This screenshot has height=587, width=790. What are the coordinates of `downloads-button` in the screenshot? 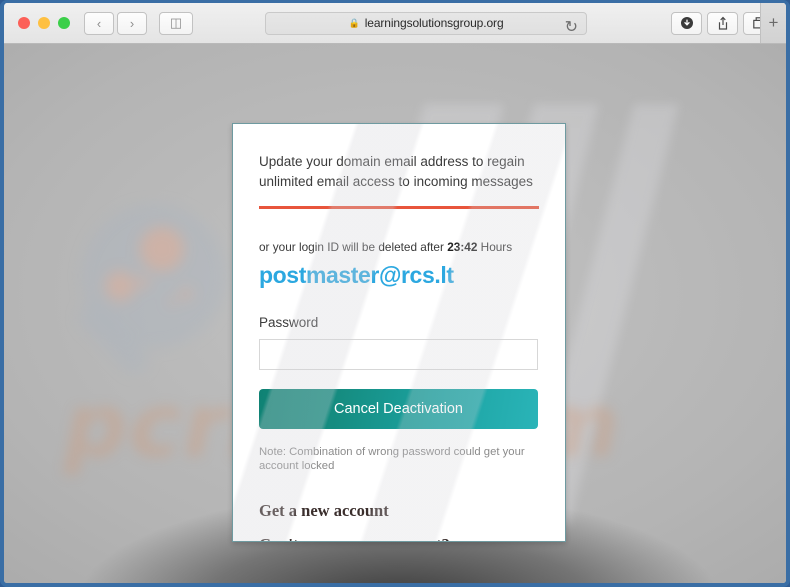 It's located at (686, 23).